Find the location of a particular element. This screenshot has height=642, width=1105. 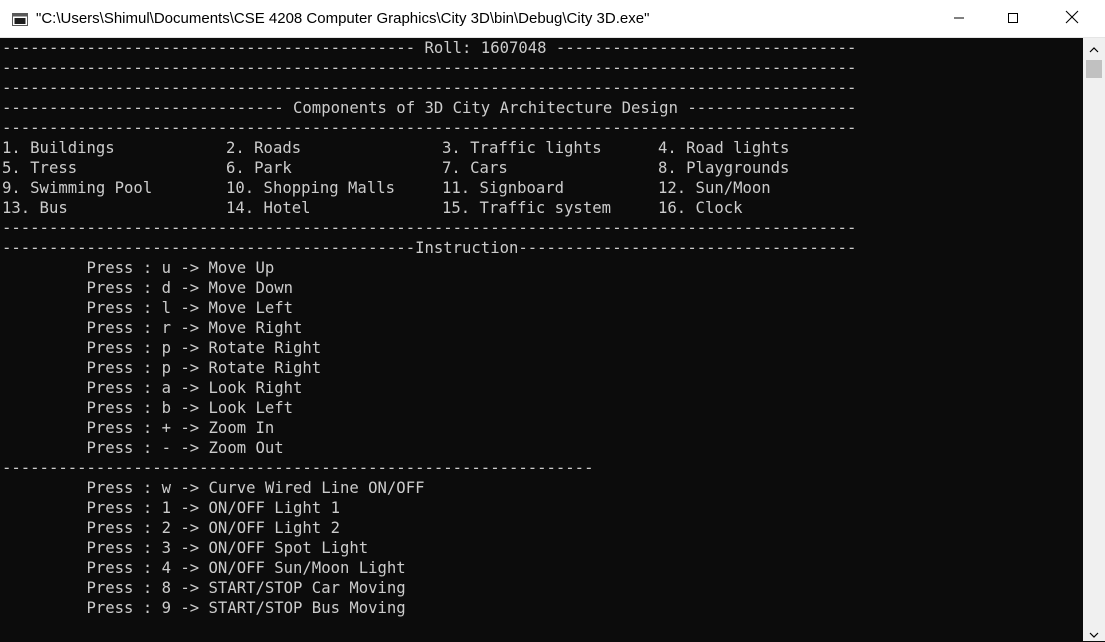

component-item: 4. Road lights is located at coordinates (724, 148).